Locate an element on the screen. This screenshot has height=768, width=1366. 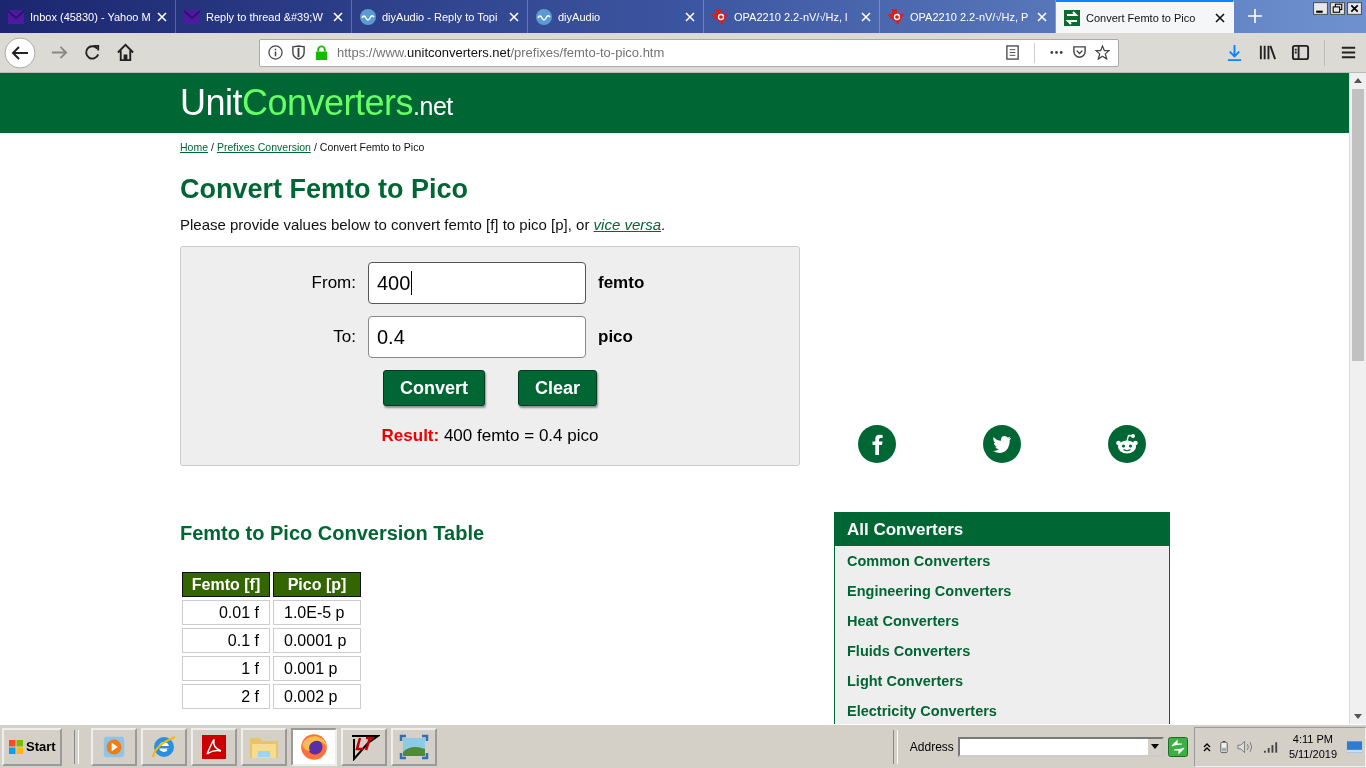
panel-title: All Converters is located at coordinates (1002, 529).